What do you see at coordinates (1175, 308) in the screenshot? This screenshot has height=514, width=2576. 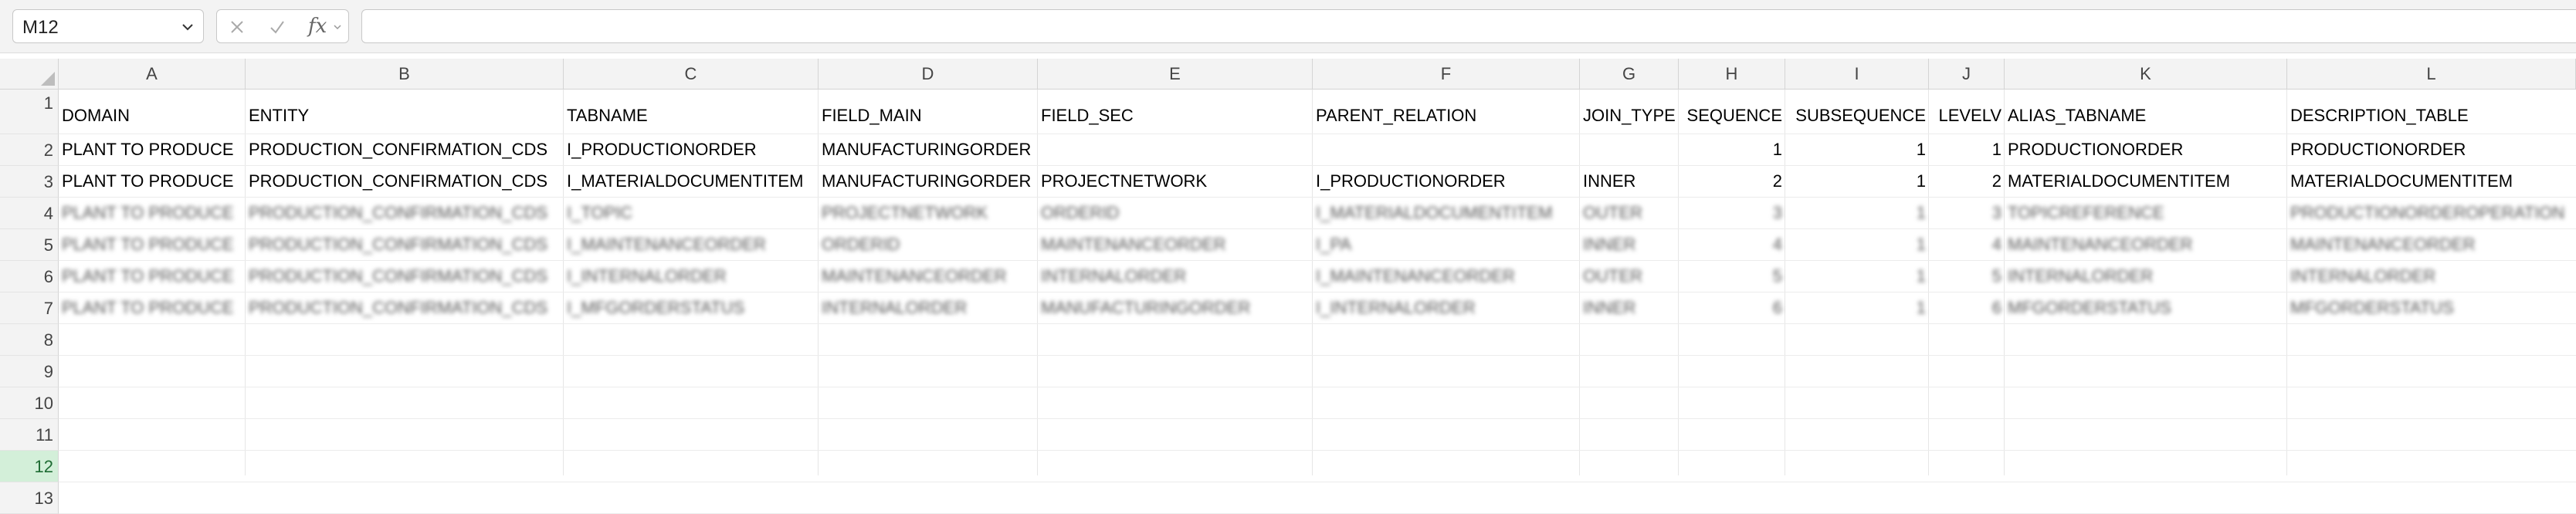 I see `cell-e7: MANUFACTURINGORDER` at bounding box center [1175, 308].